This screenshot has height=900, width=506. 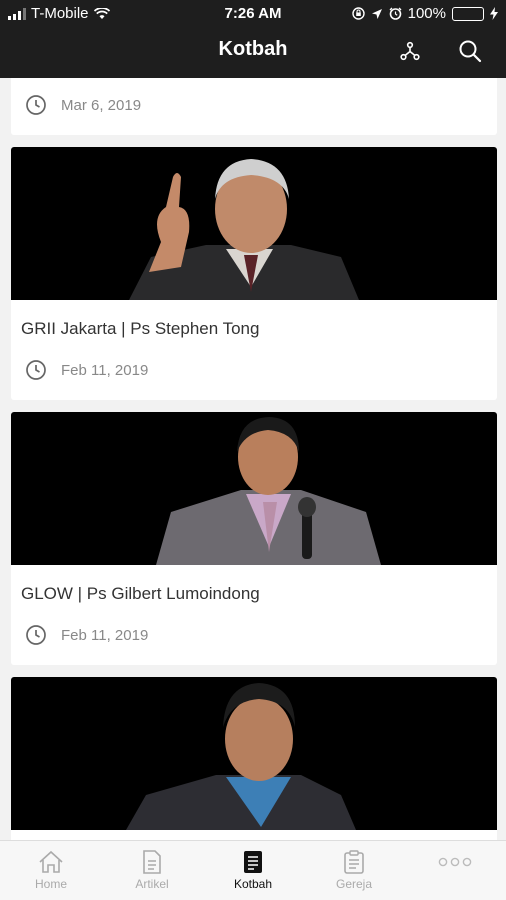 What do you see at coordinates (152, 884) in the screenshot?
I see `tab-label: Artikel` at bounding box center [152, 884].